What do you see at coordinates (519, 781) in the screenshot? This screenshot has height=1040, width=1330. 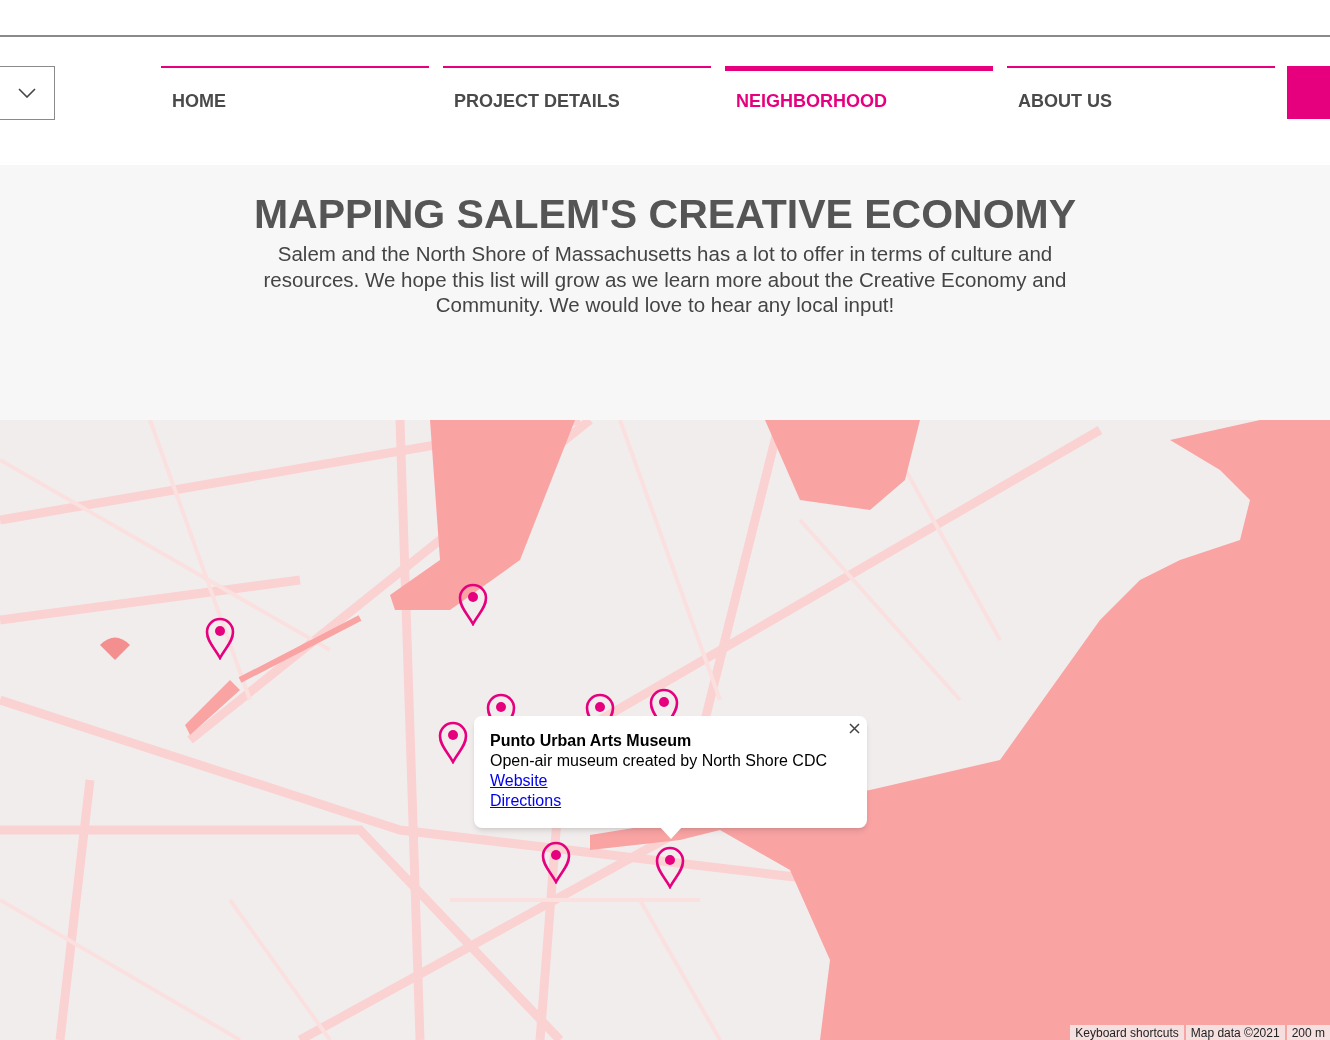 I see `info-link: Website` at bounding box center [519, 781].